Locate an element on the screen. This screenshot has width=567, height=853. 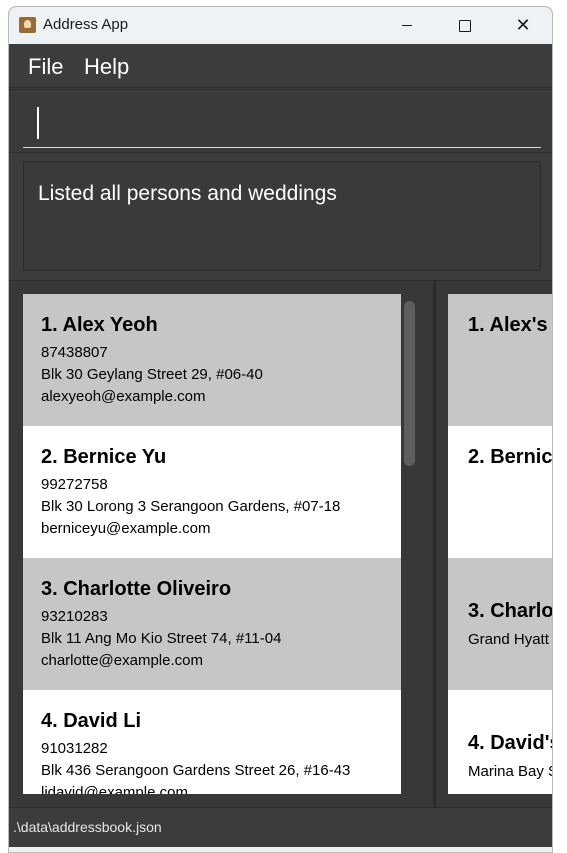
person-name: 2. Bernice Yu is located at coordinates (104, 457).